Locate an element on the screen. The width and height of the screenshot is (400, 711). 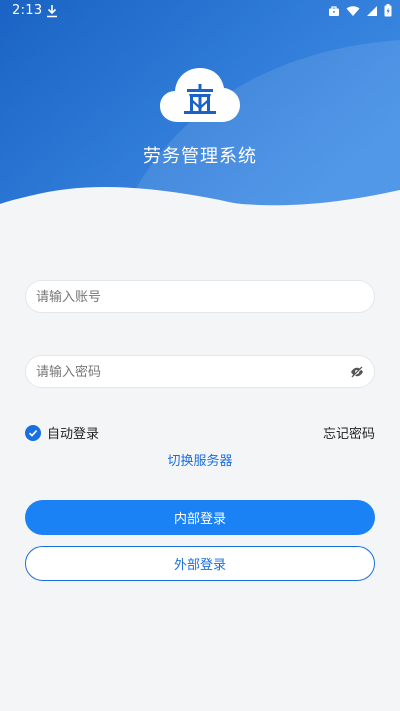
account-input is located at coordinates (191, 297).